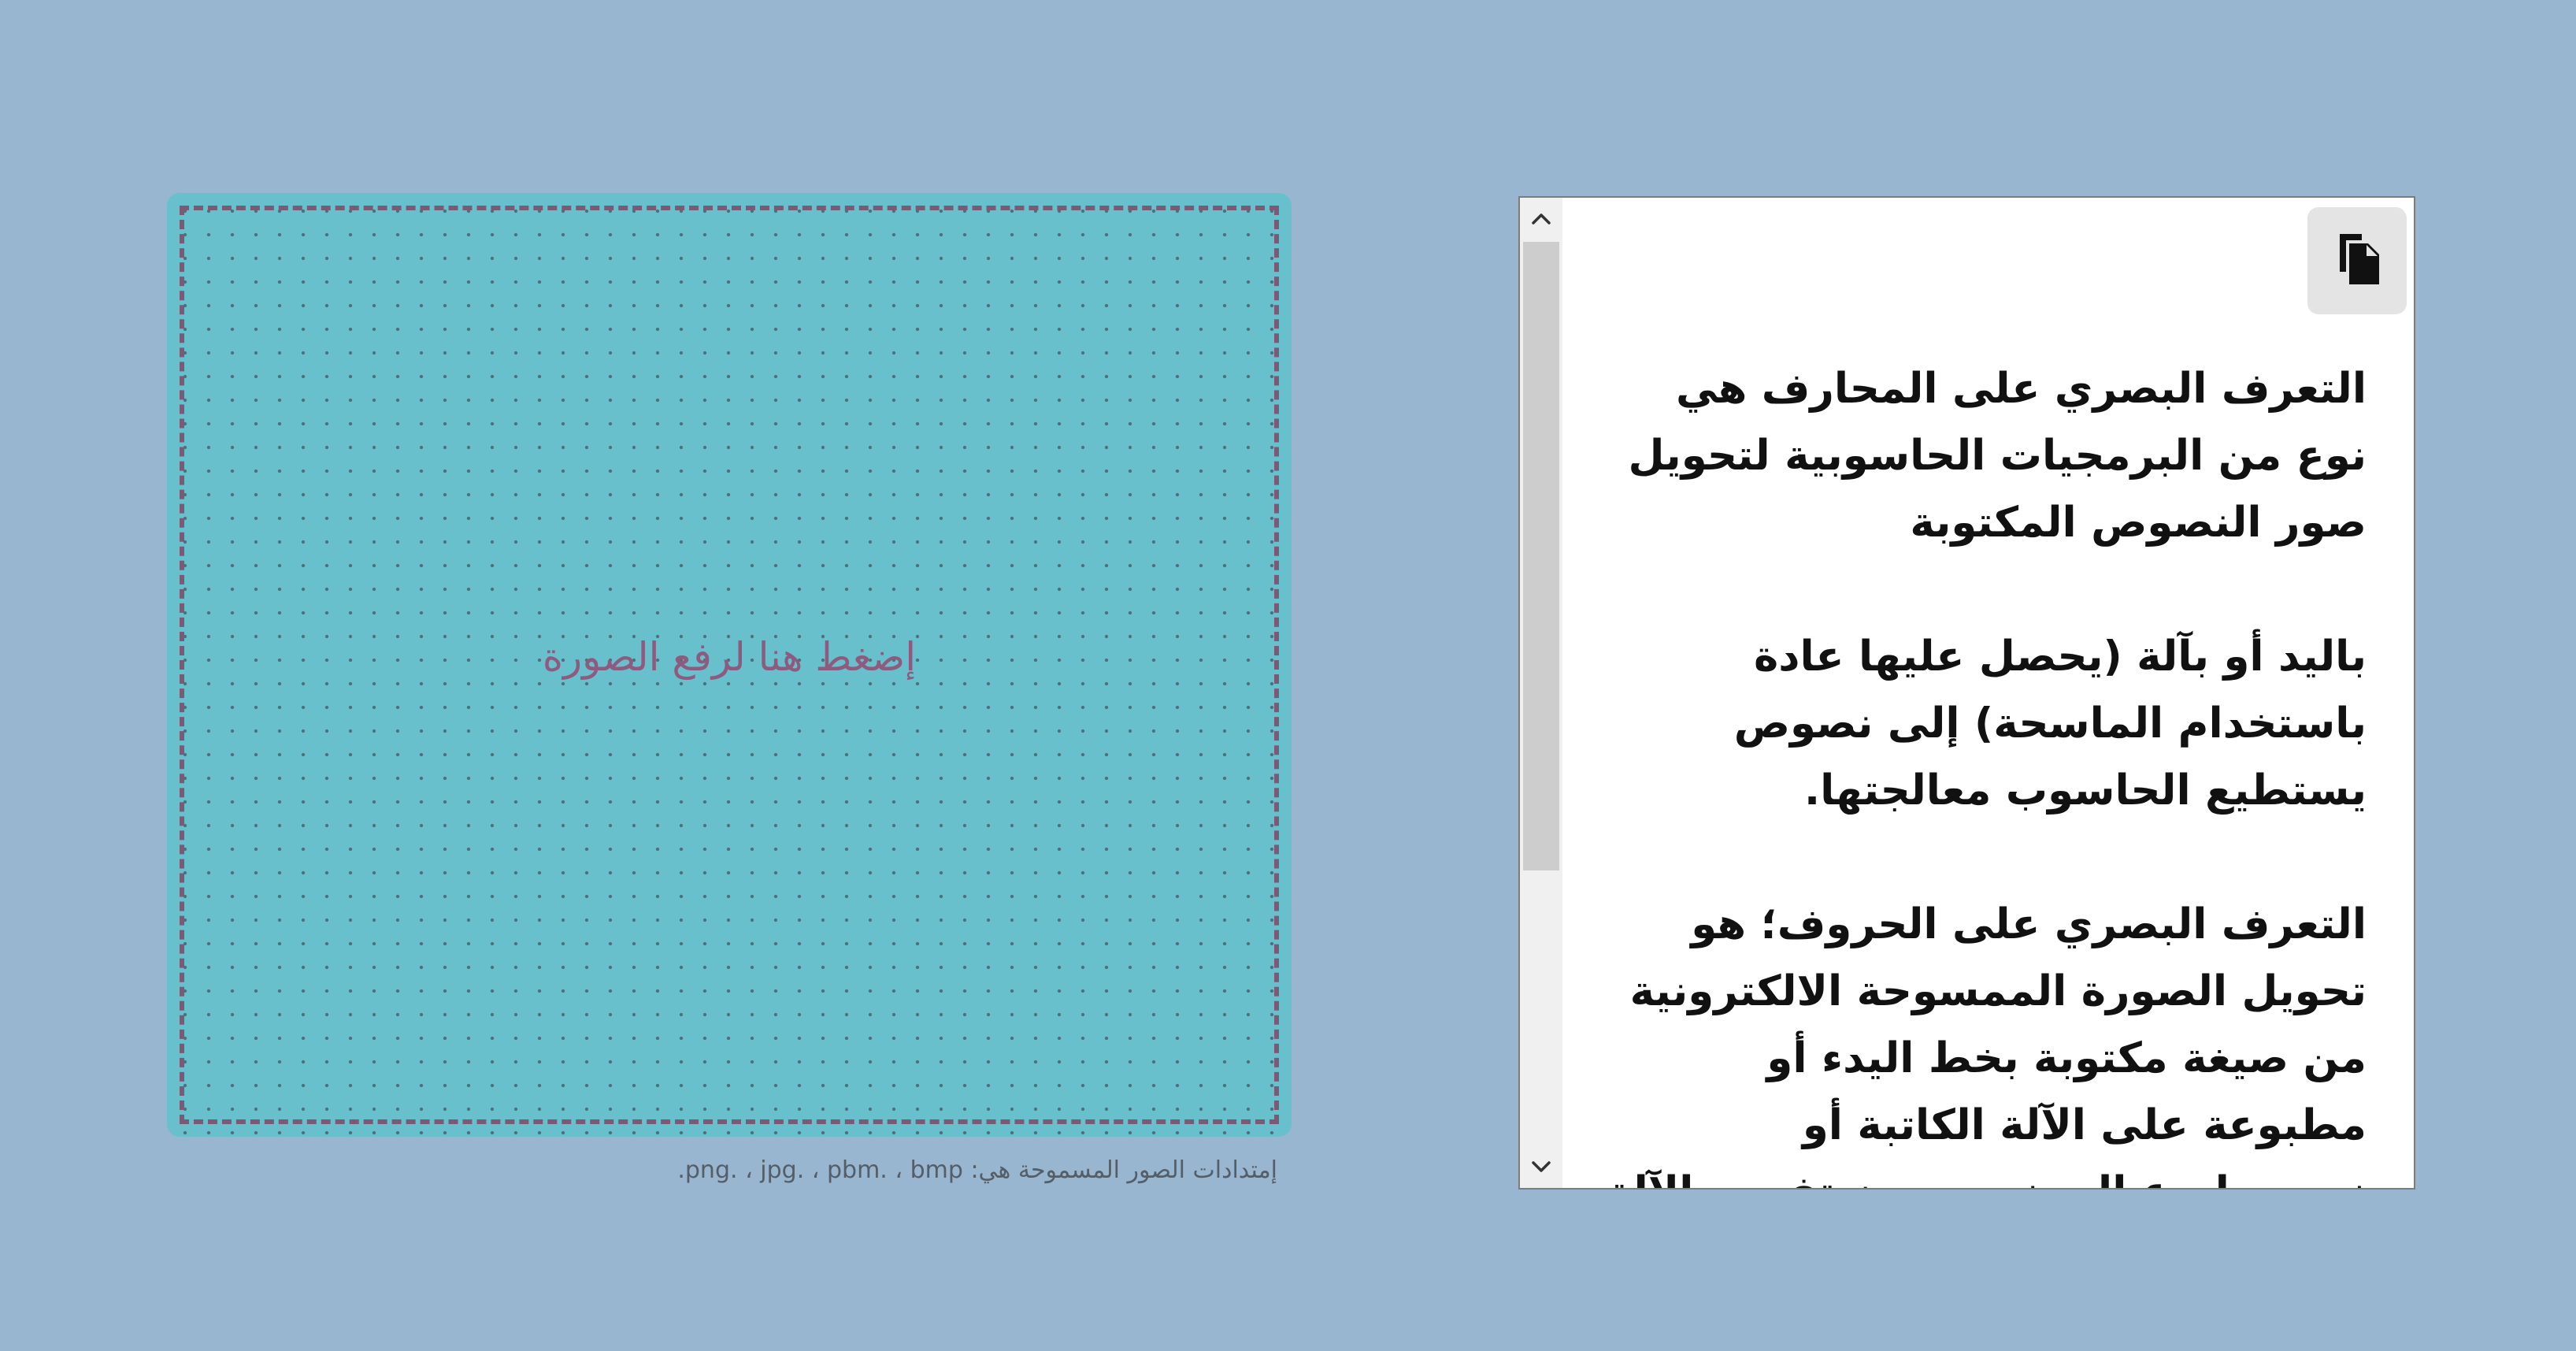 The height and width of the screenshot is (1351, 2576). I want to click on vertical-scrollbar, so click(1541, 693).